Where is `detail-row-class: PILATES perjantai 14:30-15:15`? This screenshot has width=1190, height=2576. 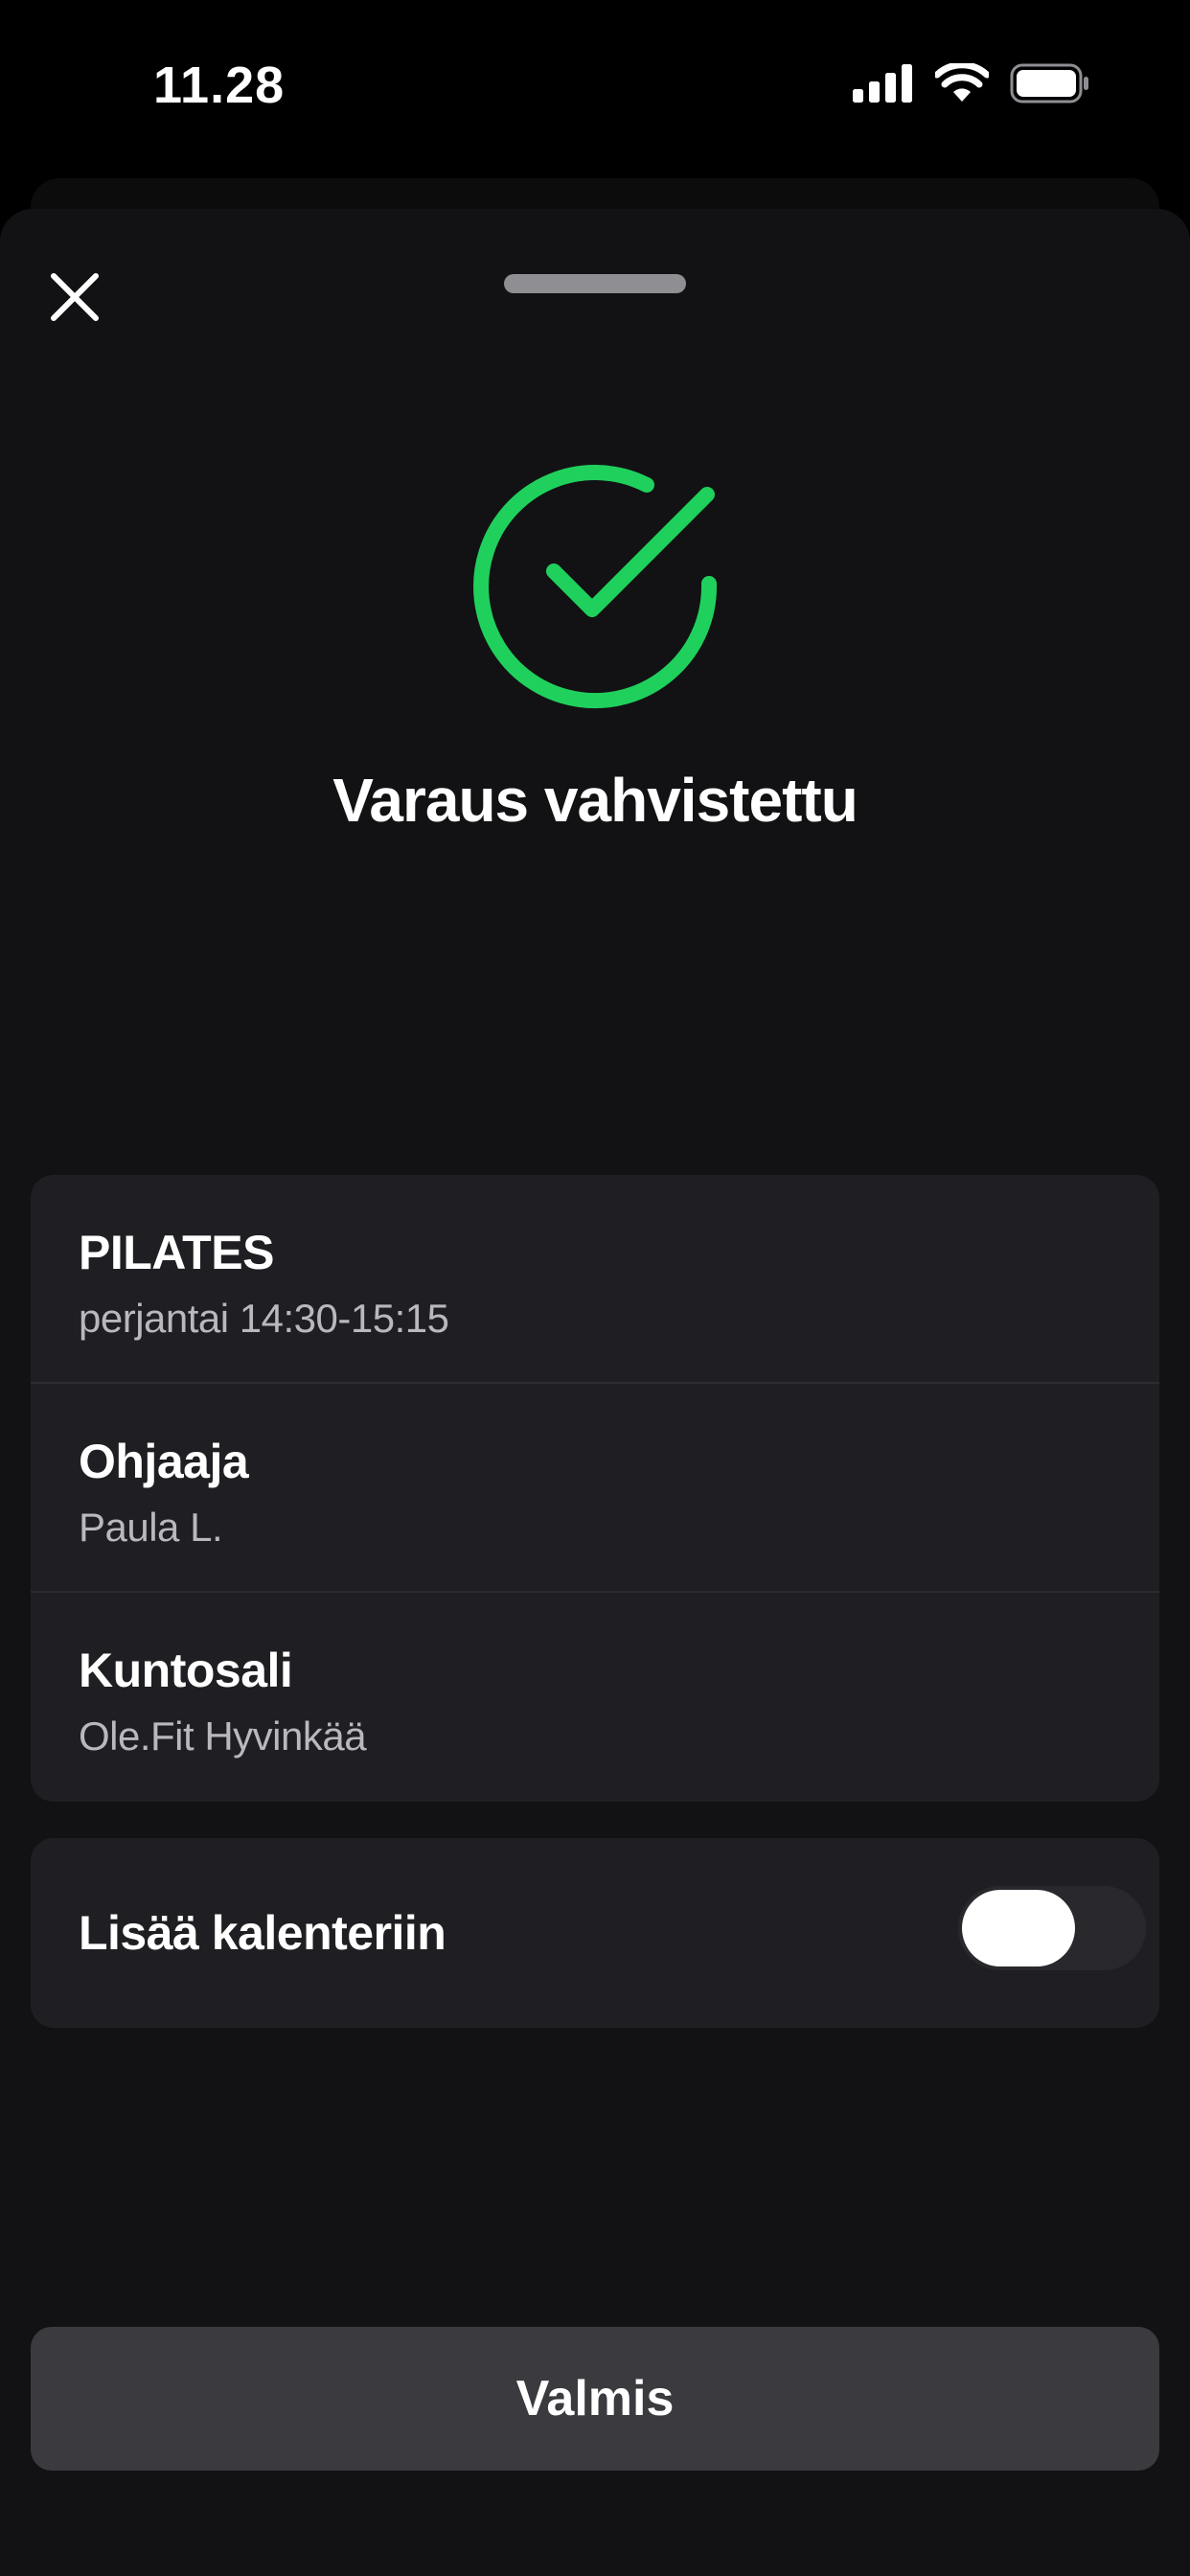
detail-row-class: PILATES perjantai 14:30-15:15 is located at coordinates (595, 1279).